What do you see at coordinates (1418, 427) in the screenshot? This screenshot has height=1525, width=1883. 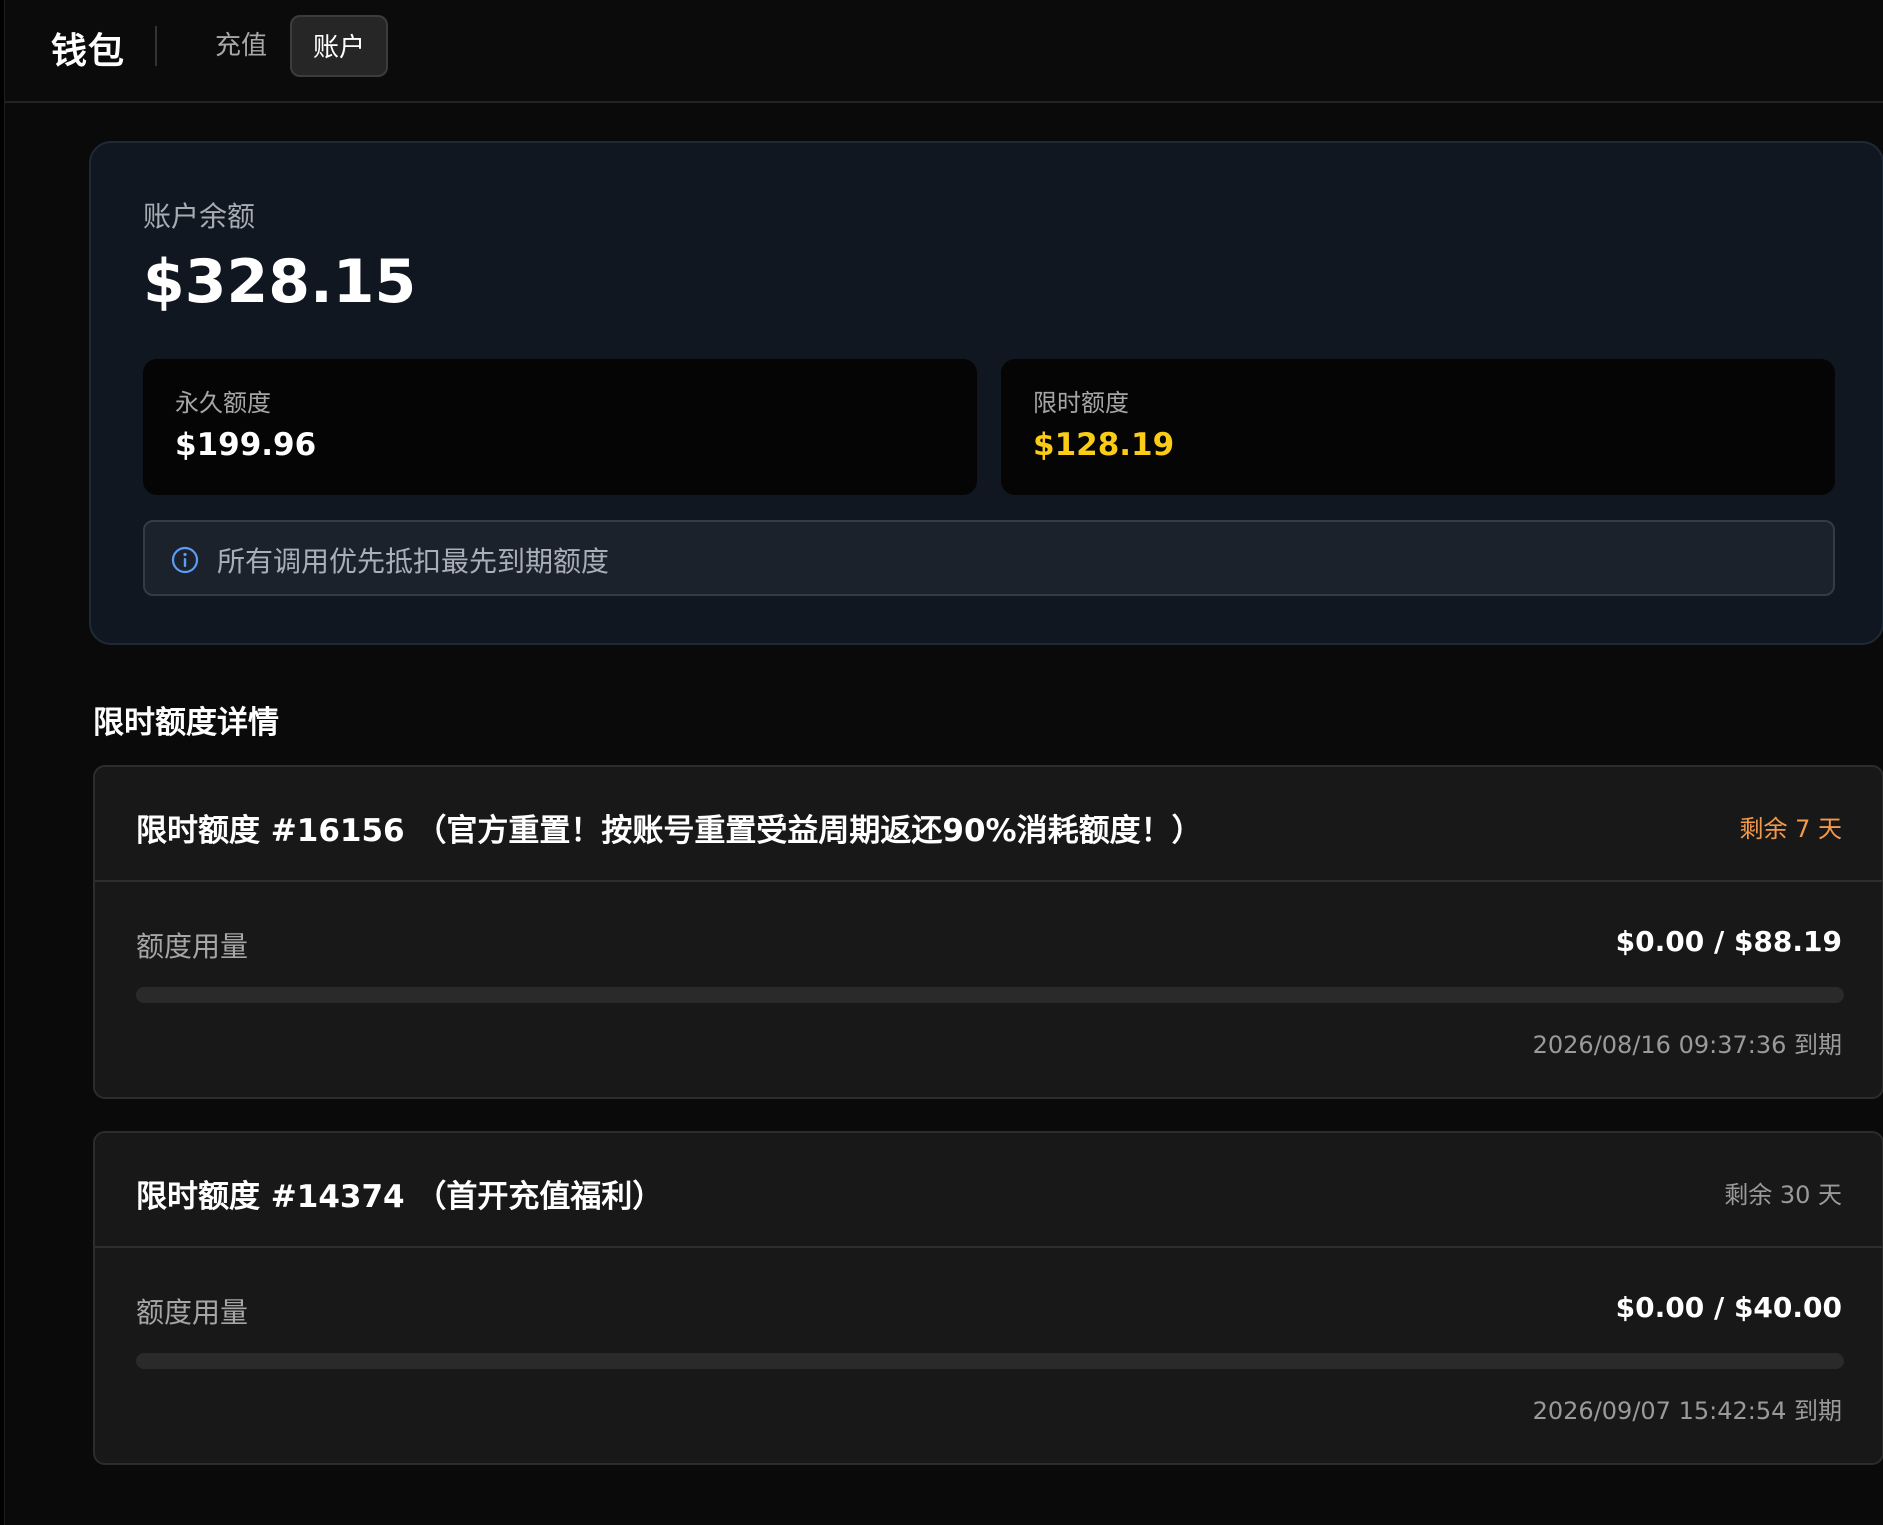 I see `limited-quota-card: 限时额度 $128.19` at bounding box center [1418, 427].